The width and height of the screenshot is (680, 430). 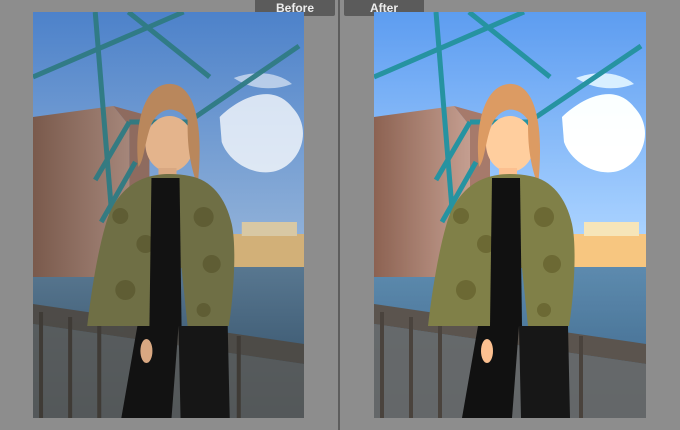 What do you see at coordinates (339, 215) in the screenshot?
I see `split-divider` at bounding box center [339, 215].